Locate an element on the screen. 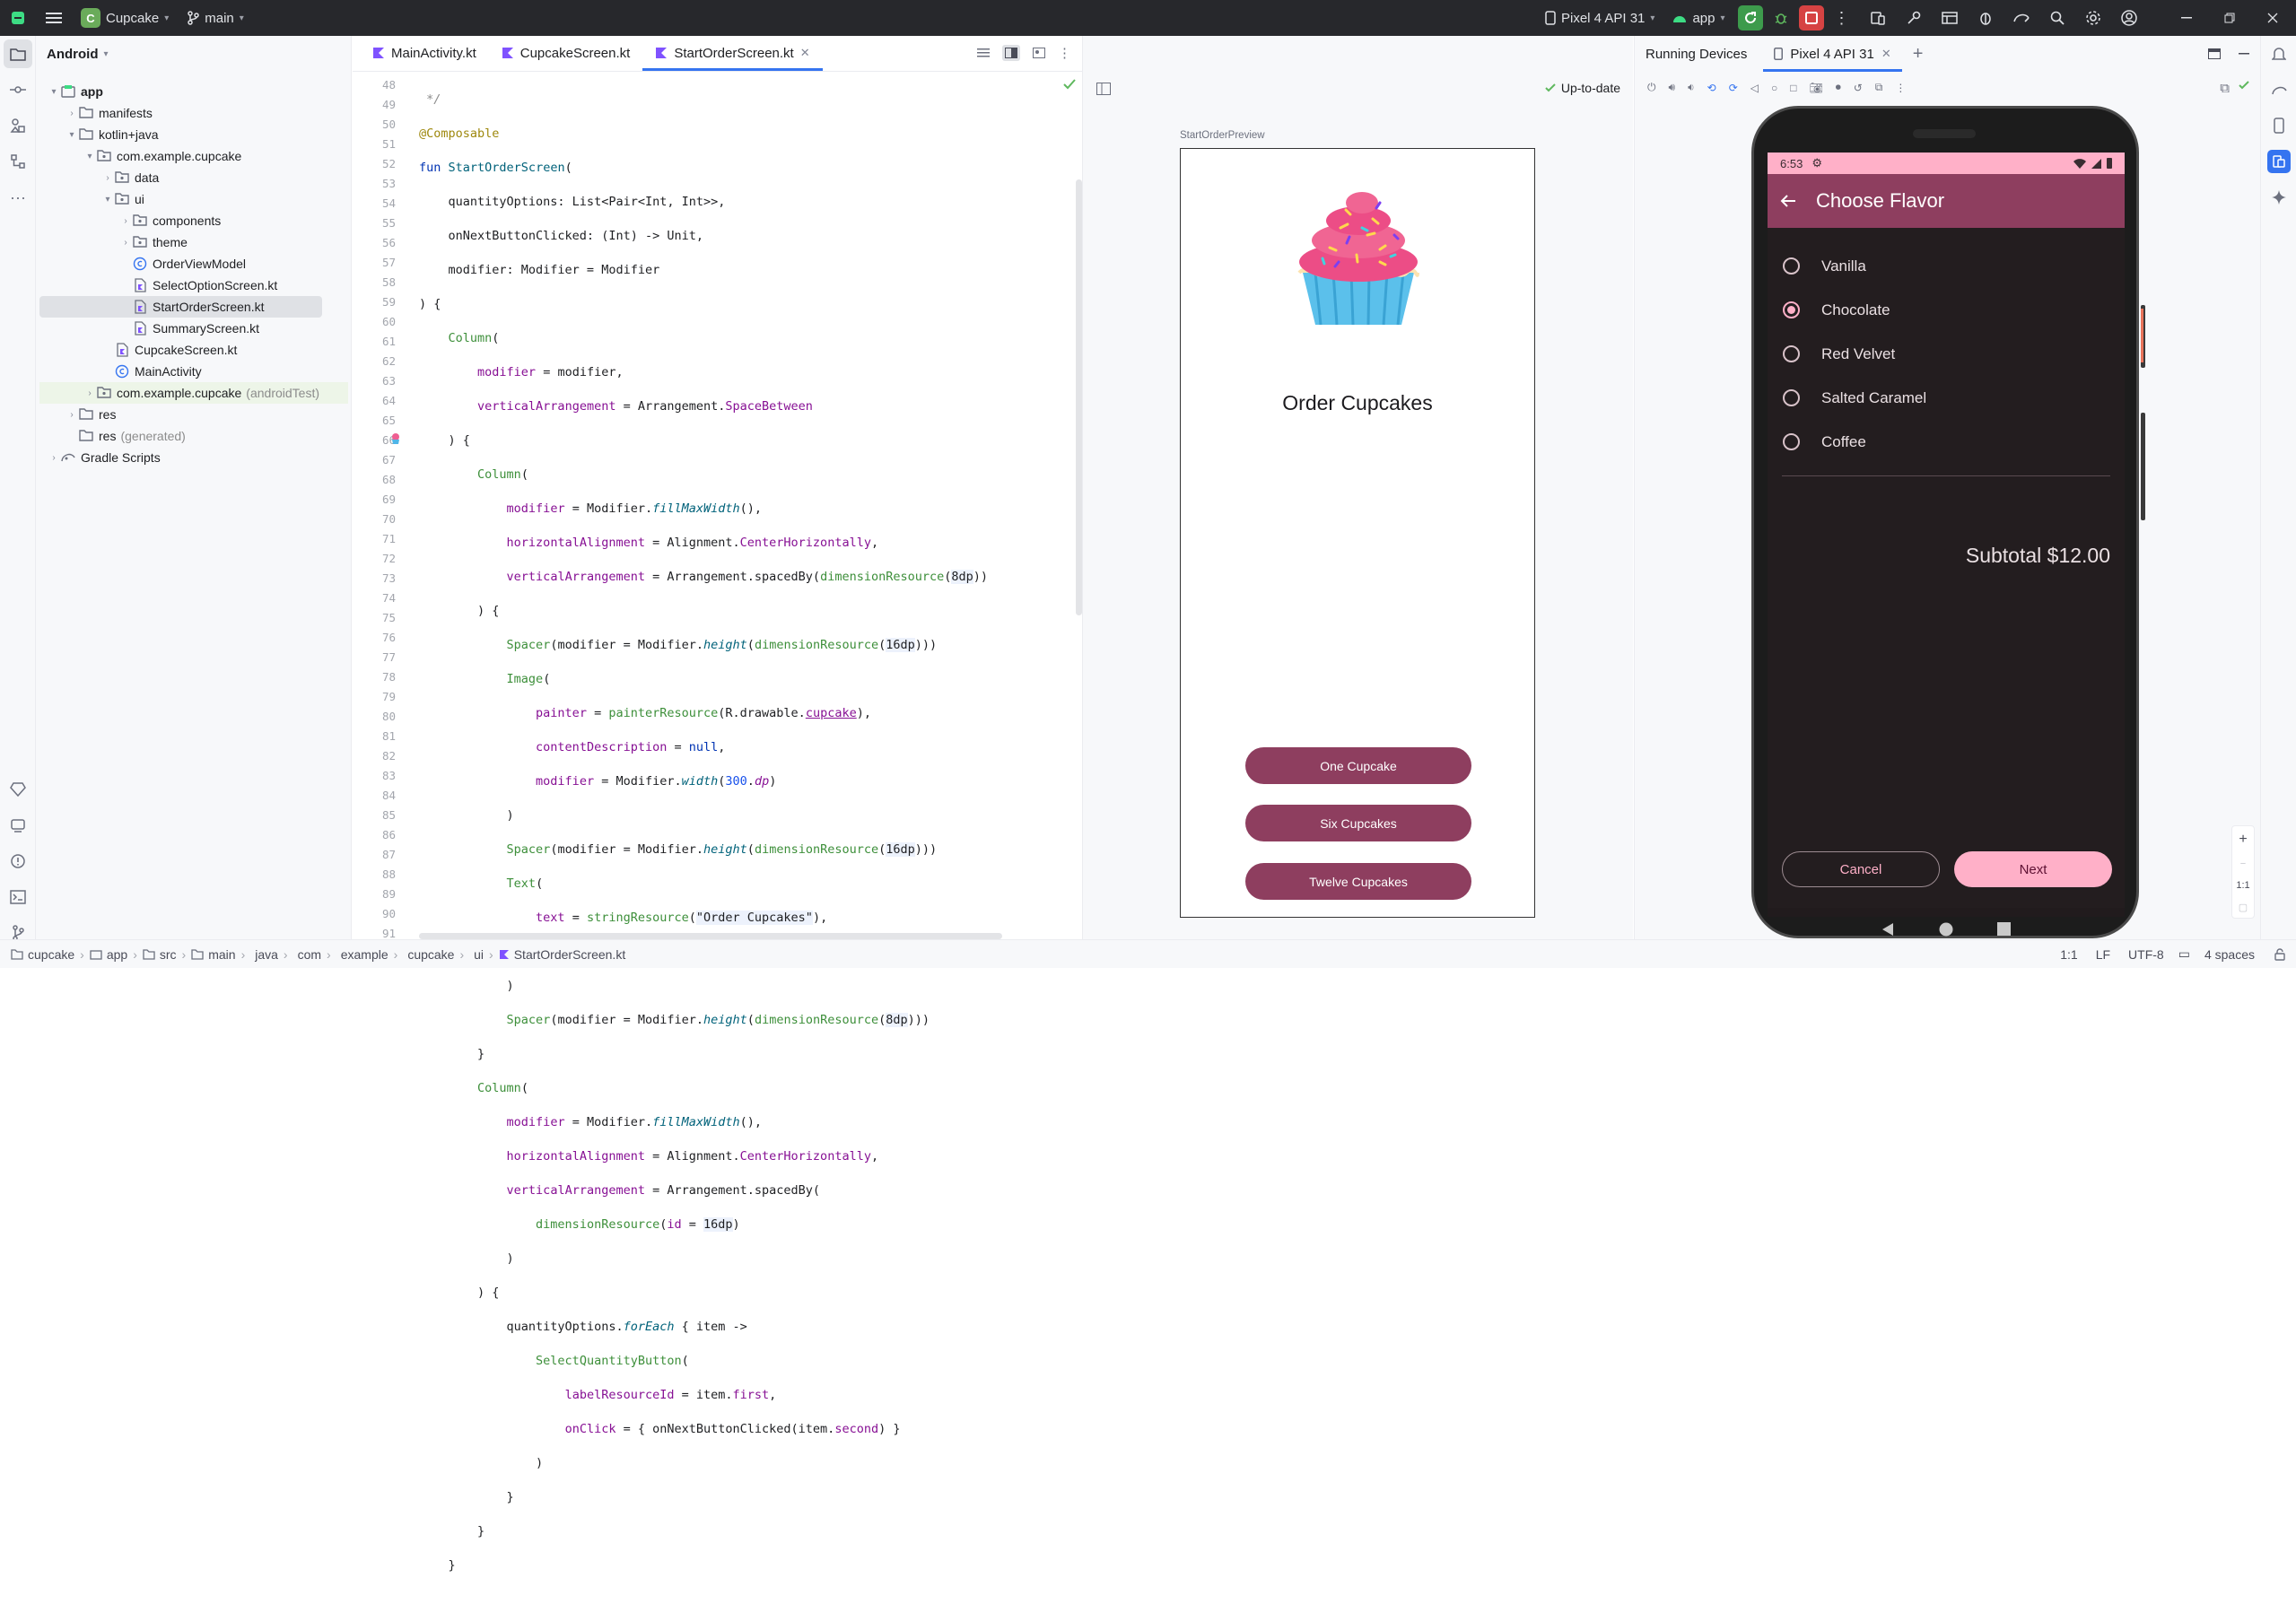 This screenshot has width=2296, height=1604. screenshot-icon: 📷︎ is located at coordinates (1816, 88).